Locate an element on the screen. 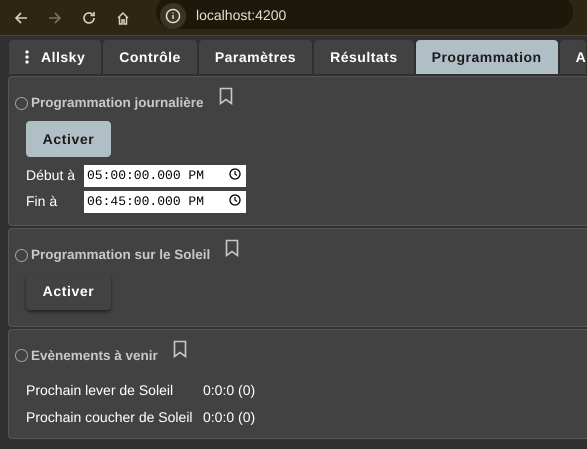  menu-icon is located at coordinates (27, 57).